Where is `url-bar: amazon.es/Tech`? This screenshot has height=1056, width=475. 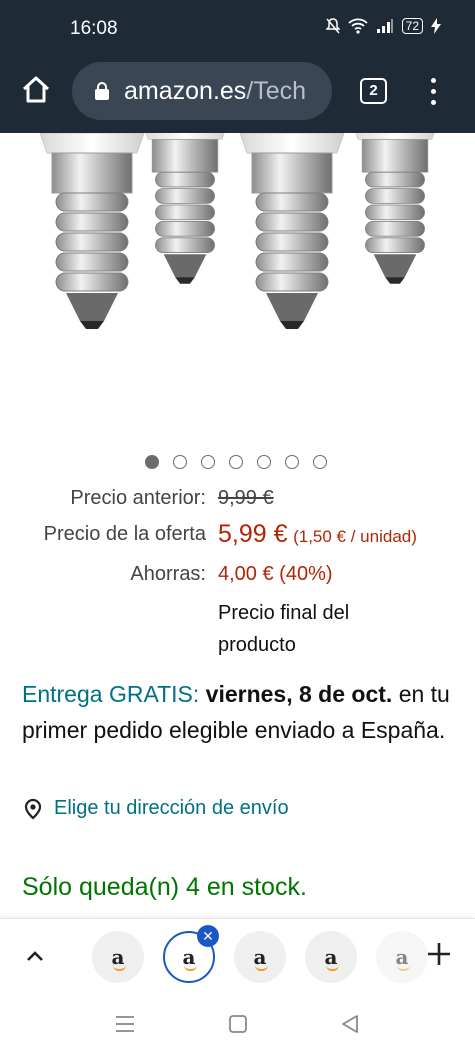
url-bar: amazon.es/Tech is located at coordinates (202, 91).